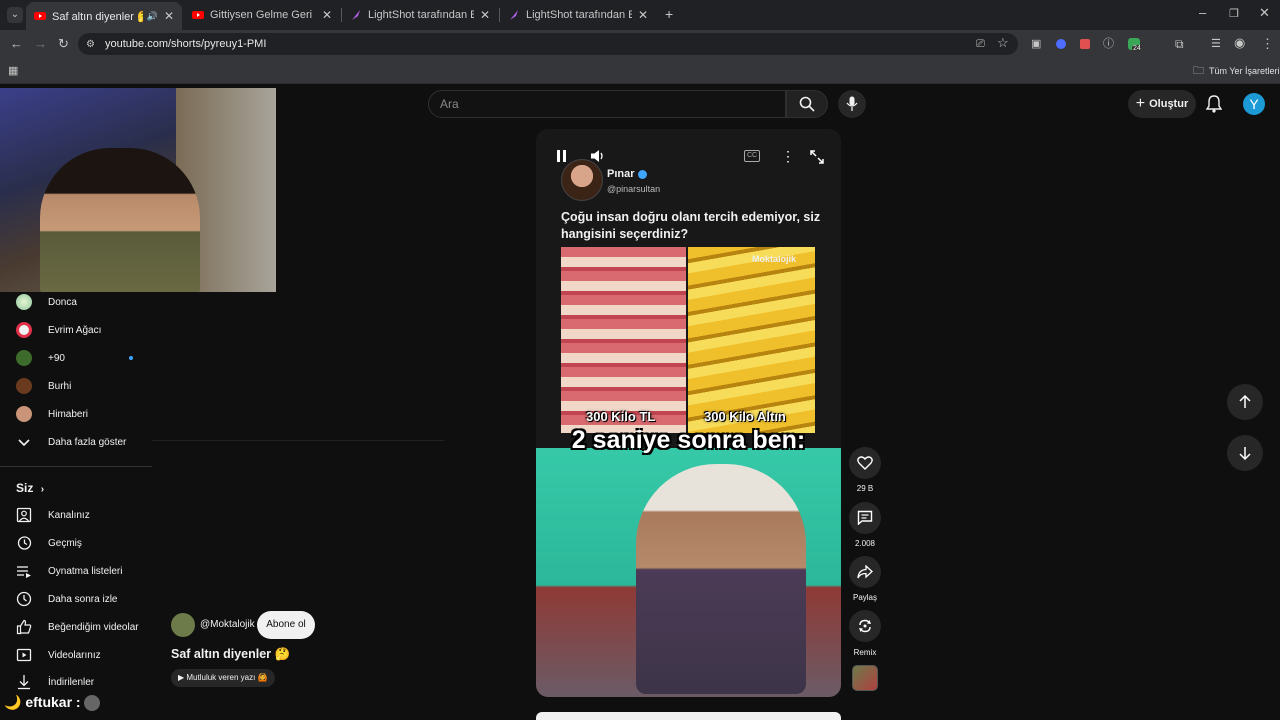 The width and height of the screenshot is (1280, 720). I want to click on bookmark-star-icon: ☆, so click(1003, 43).